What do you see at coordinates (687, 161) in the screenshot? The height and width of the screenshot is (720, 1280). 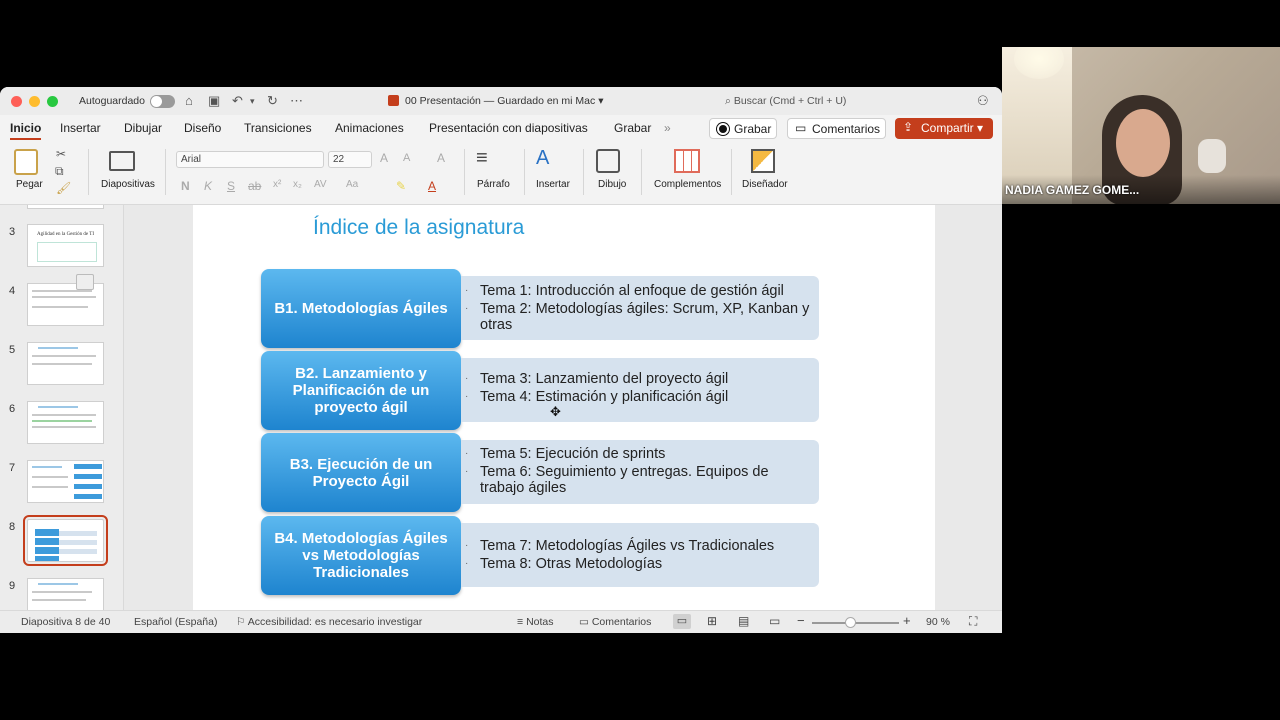 I see `addins-icon` at bounding box center [687, 161].